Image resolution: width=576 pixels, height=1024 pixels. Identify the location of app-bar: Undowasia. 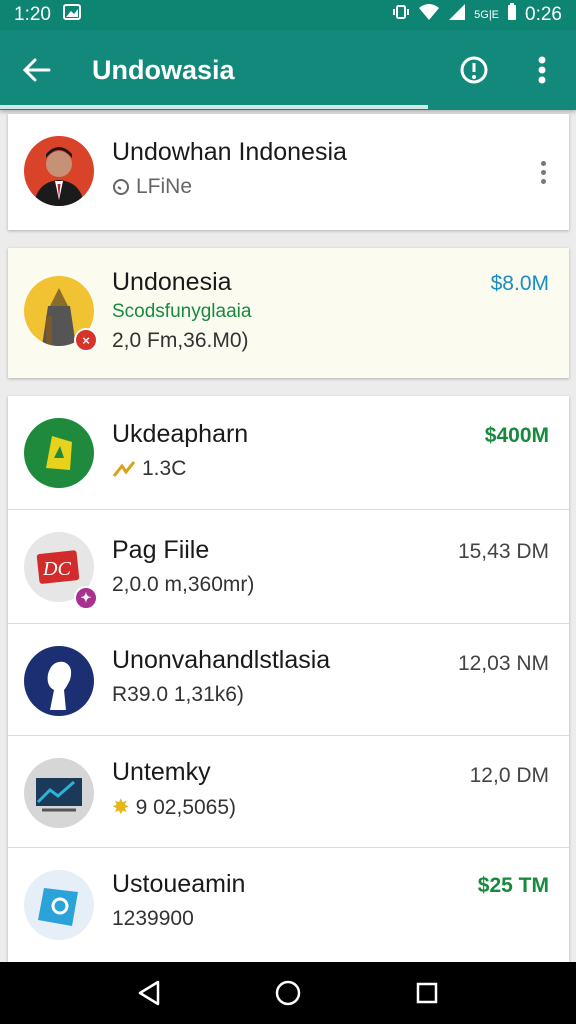
(288, 70).